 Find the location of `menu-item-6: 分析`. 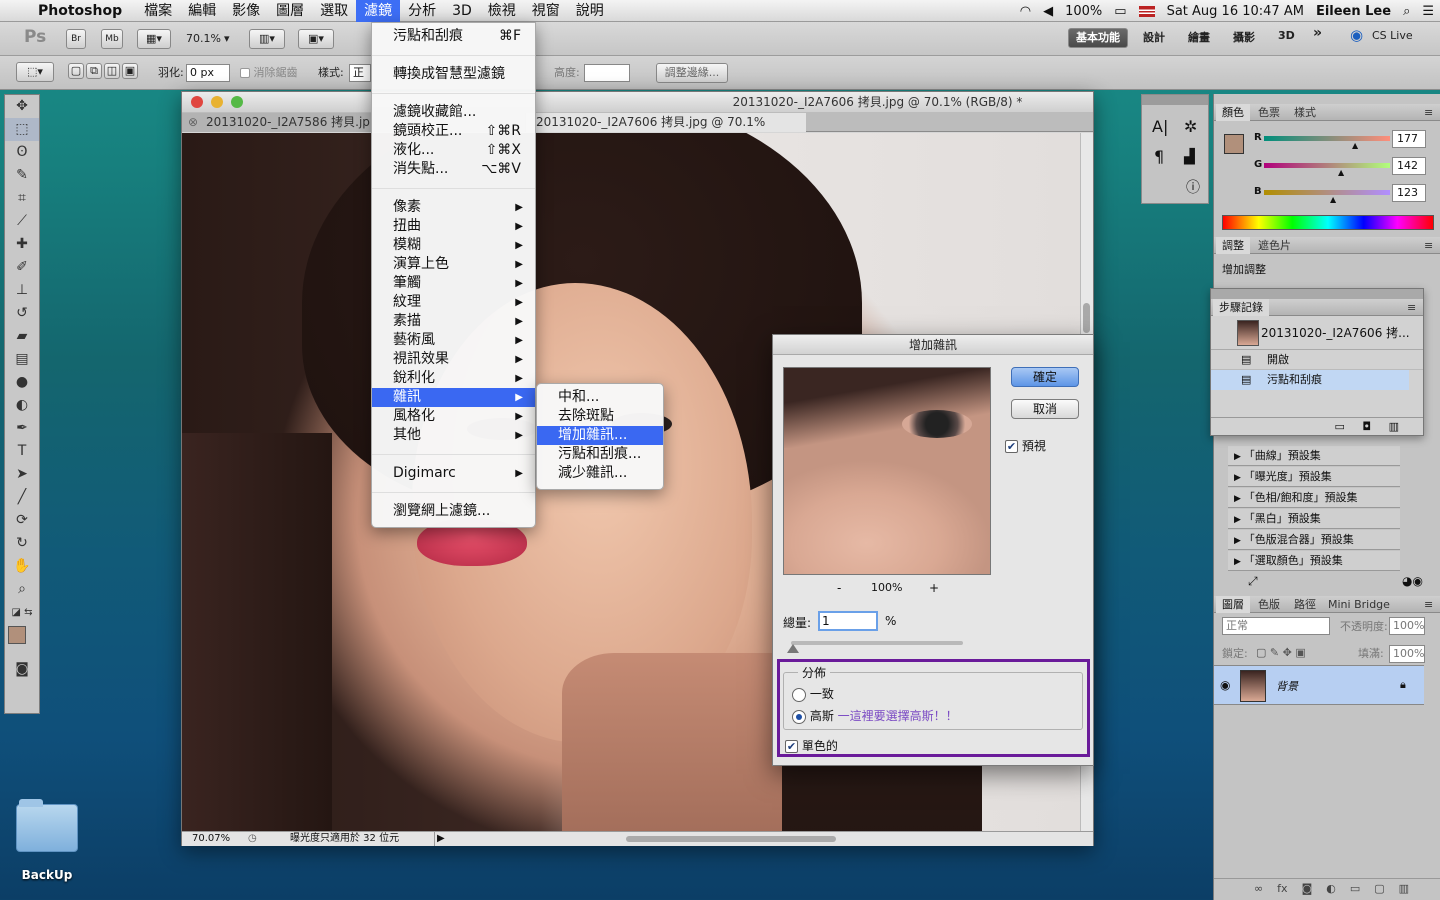

menu-item-6: 分析 is located at coordinates (422, 11).